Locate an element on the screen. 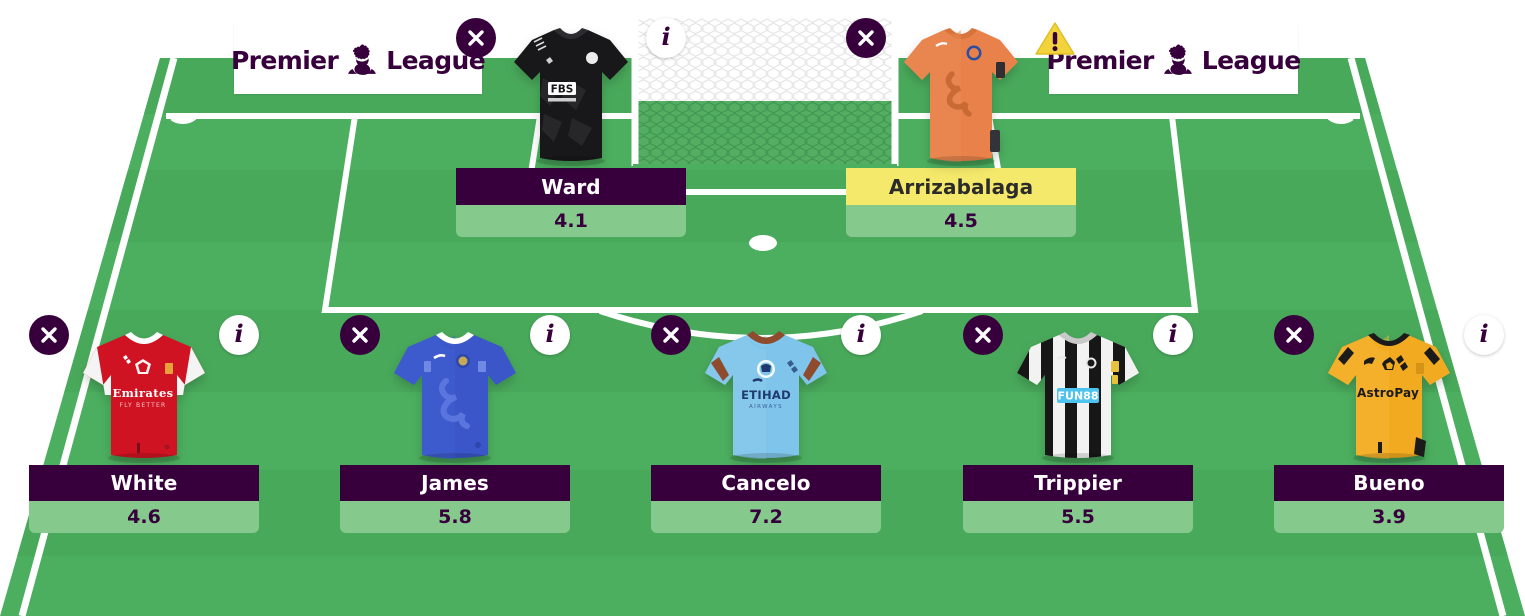 Image resolution: width=1525 pixels, height=616 pixels. advert-text-premier: Premier is located at coordinates (284, 60).